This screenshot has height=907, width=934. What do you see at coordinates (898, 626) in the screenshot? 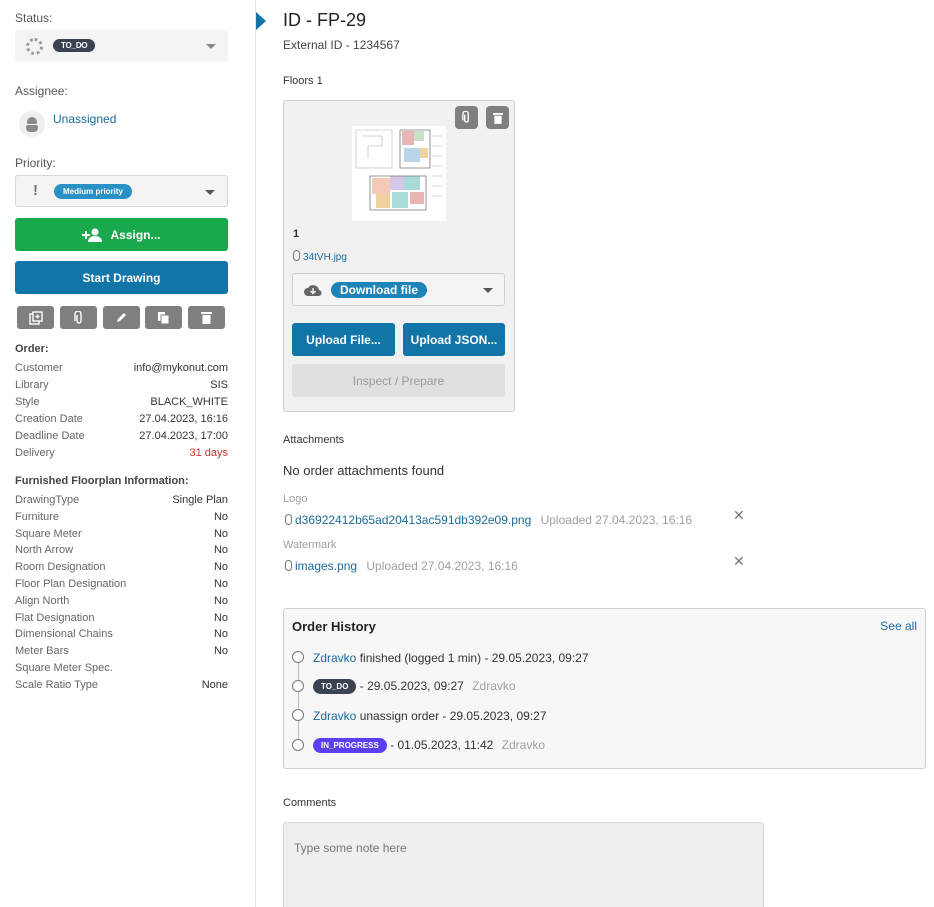
I see `see-all-link: See all` at bounding box center [898, 626].